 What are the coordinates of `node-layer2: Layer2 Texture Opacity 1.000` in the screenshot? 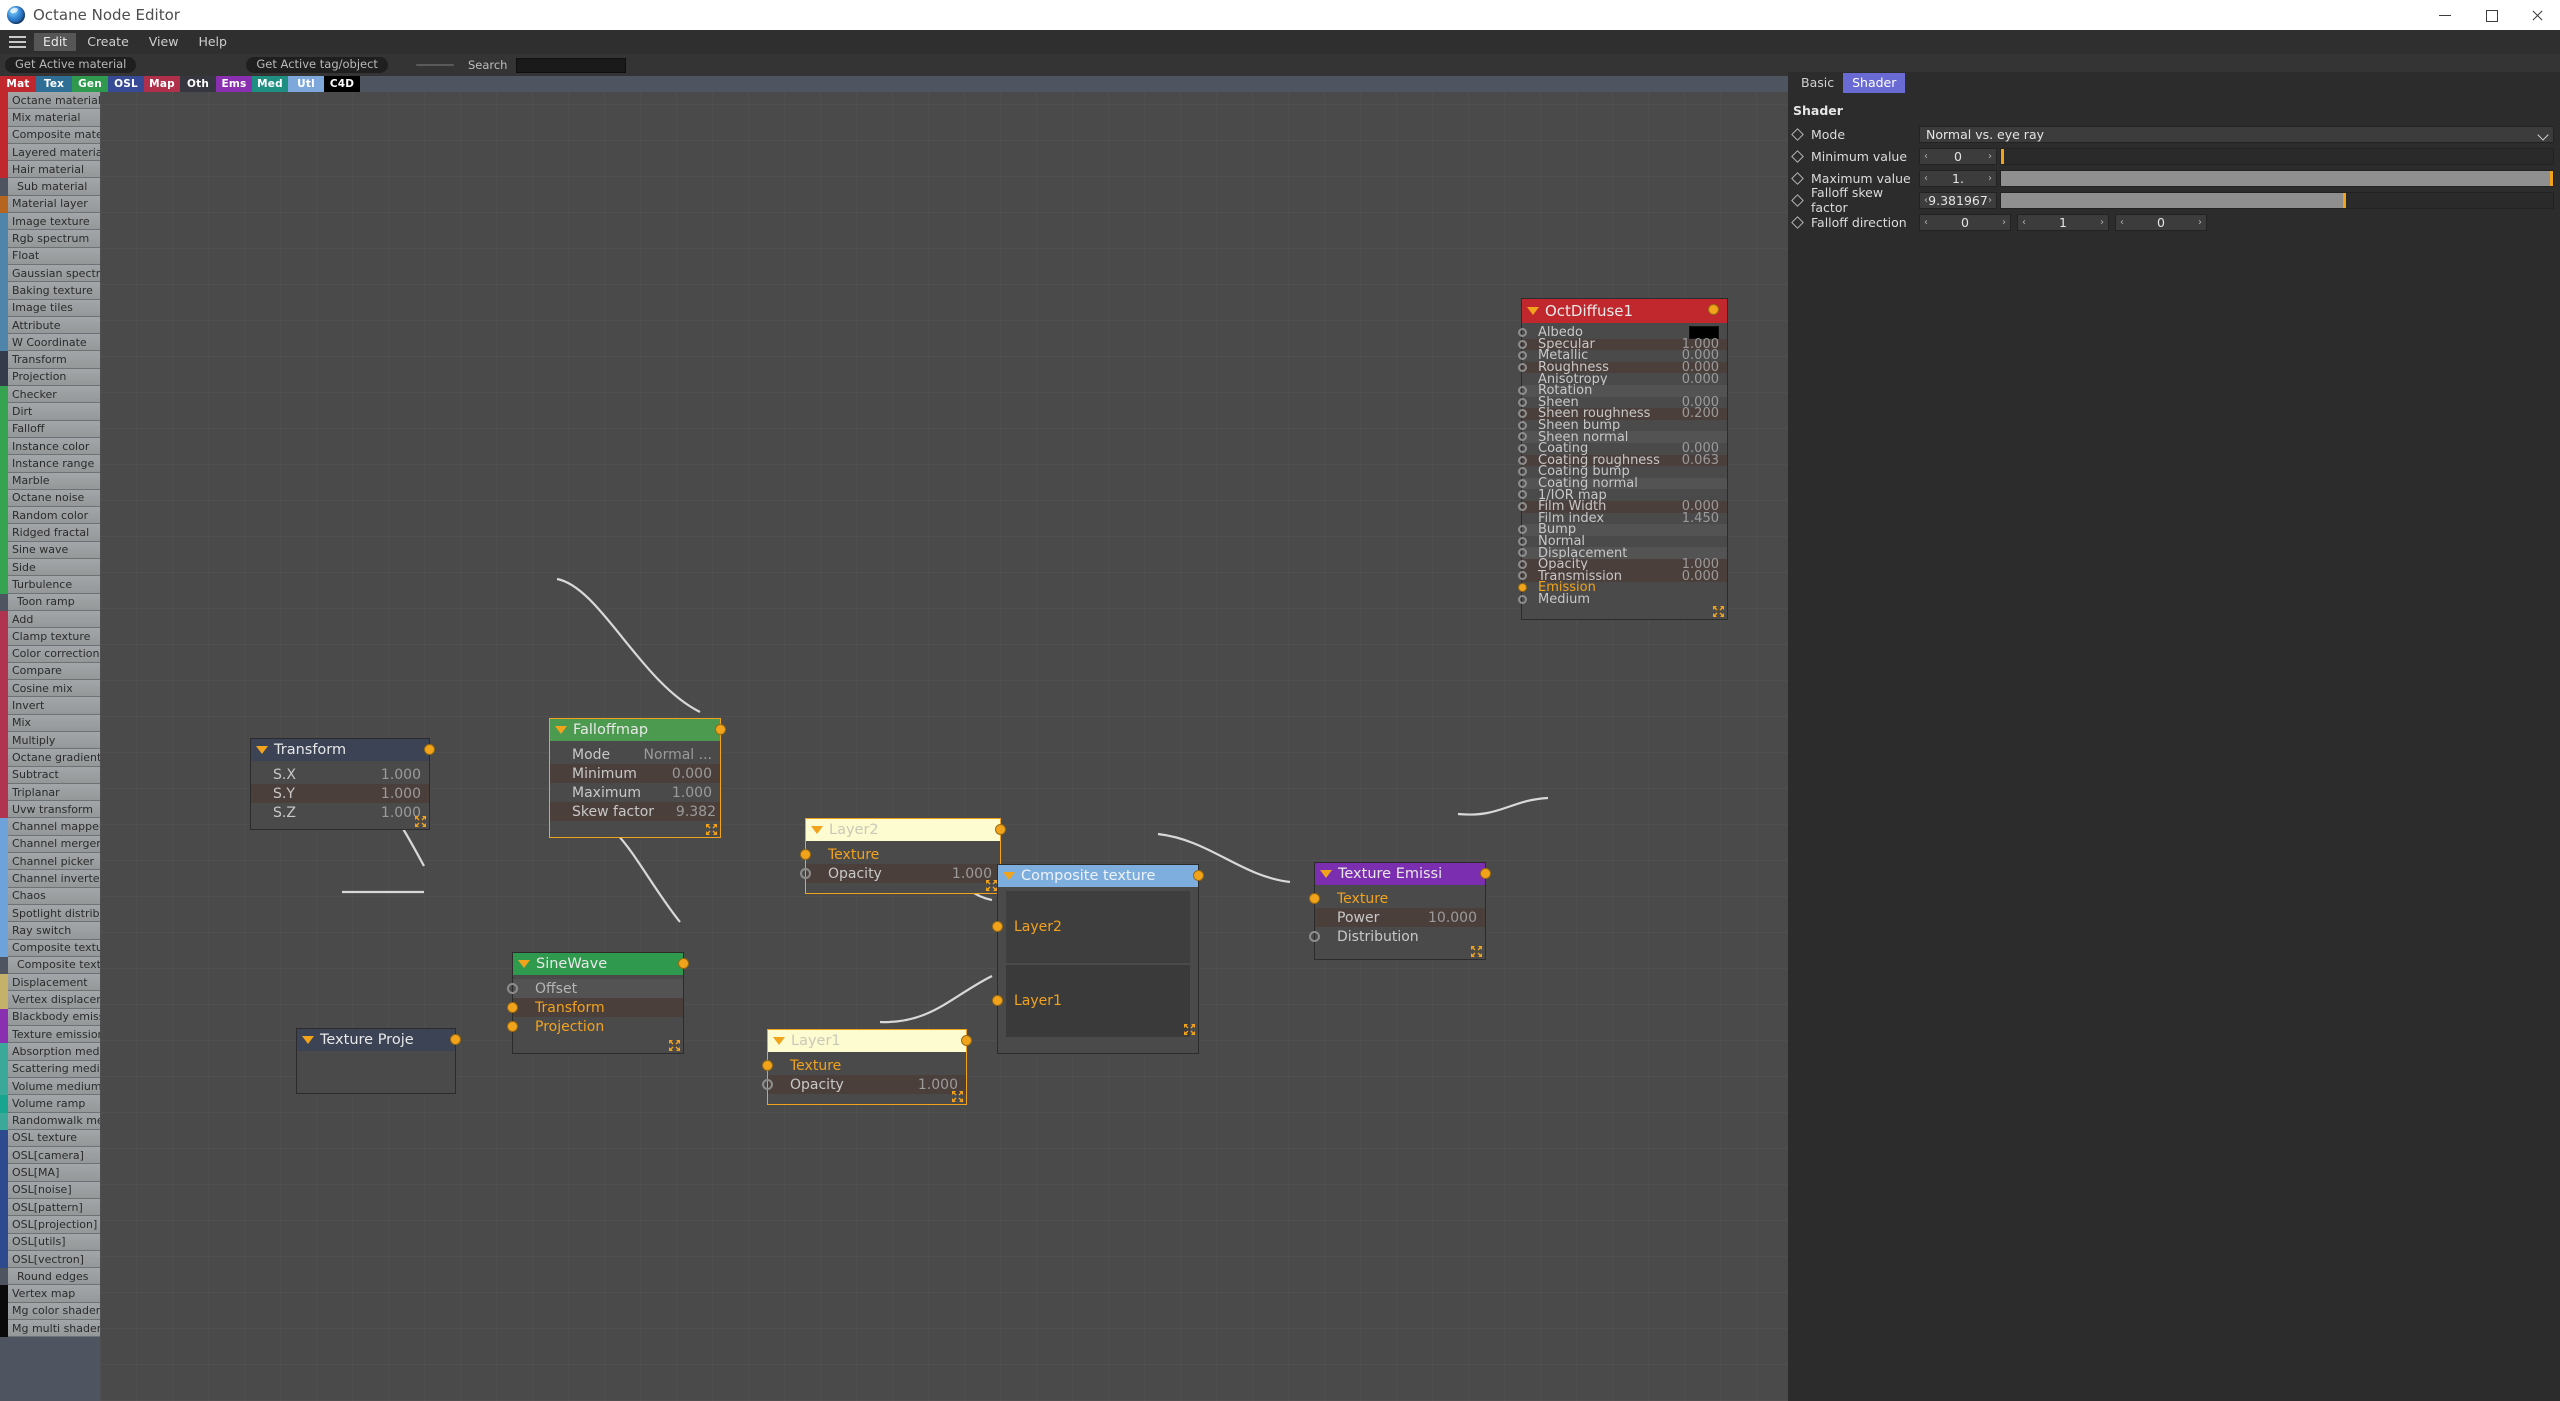 It's located at (903, 856).